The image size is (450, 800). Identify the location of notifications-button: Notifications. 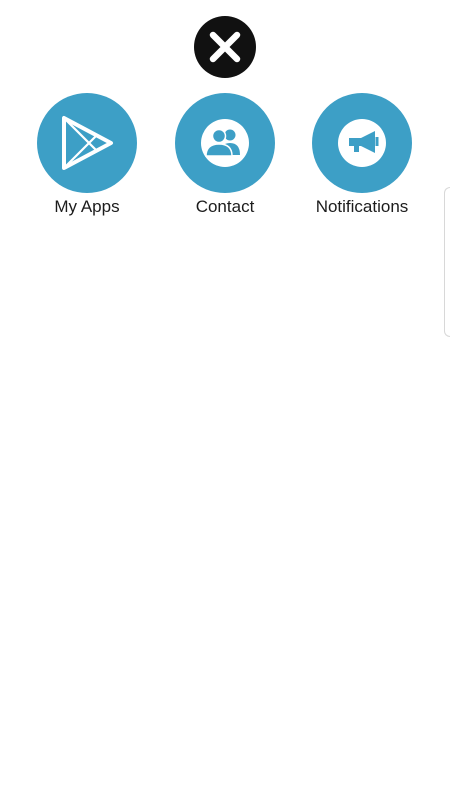
(362, 158).